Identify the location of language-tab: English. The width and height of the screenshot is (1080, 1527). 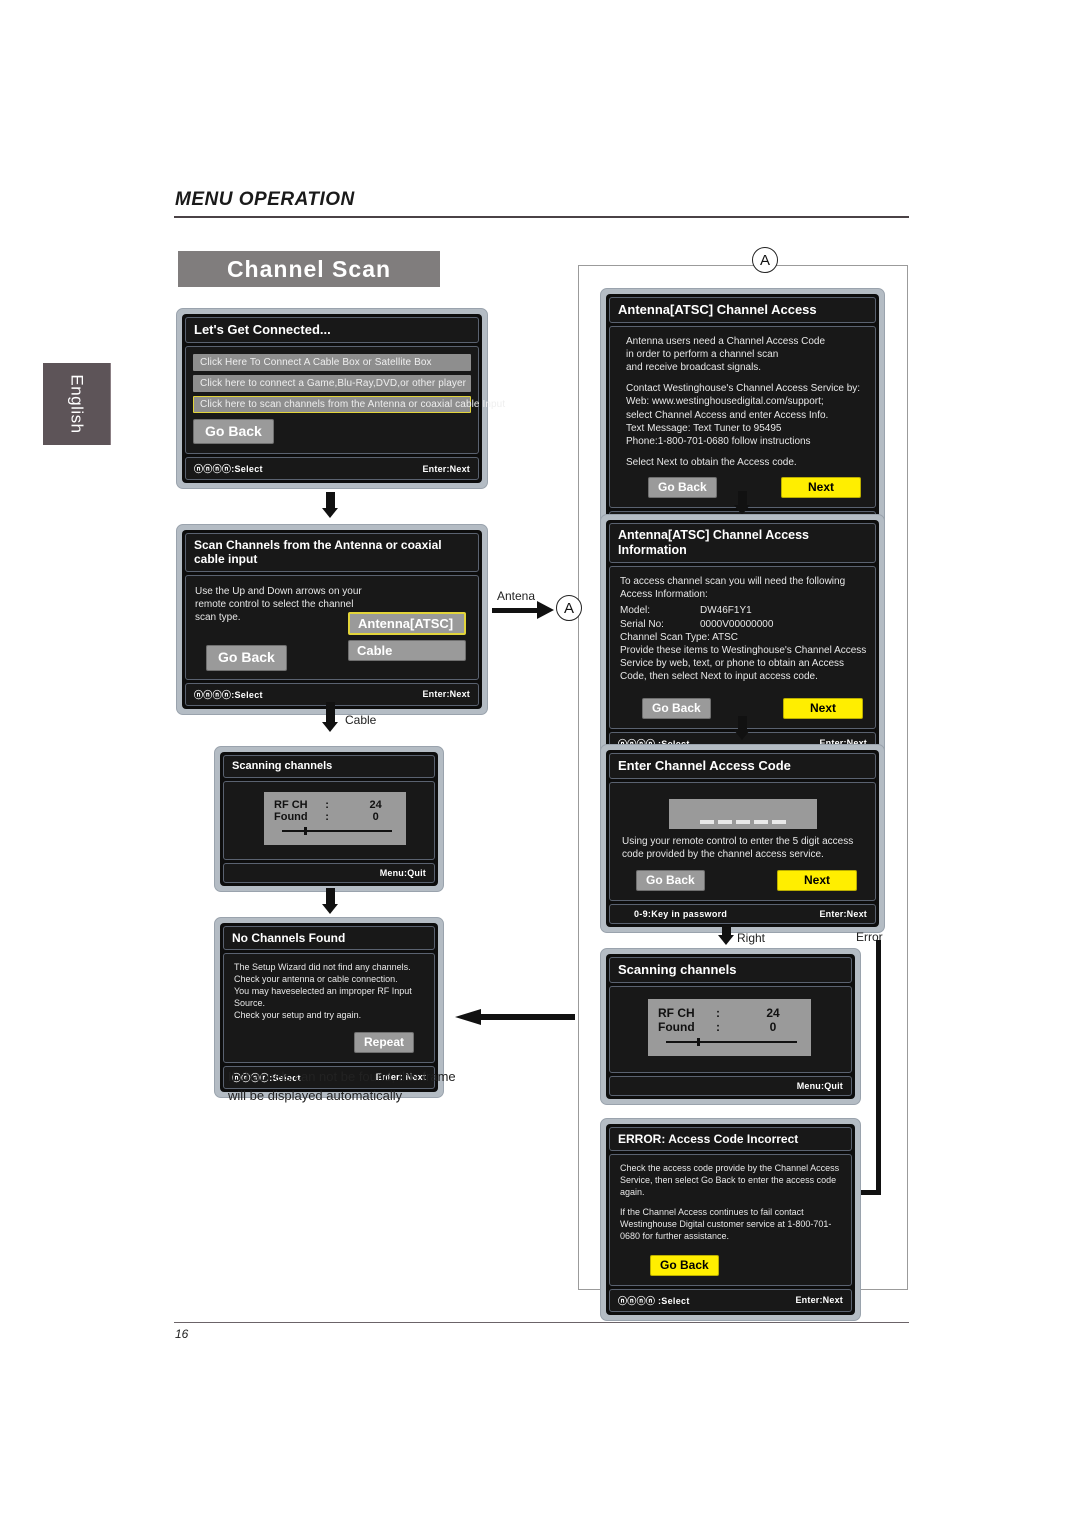
(77, 404).